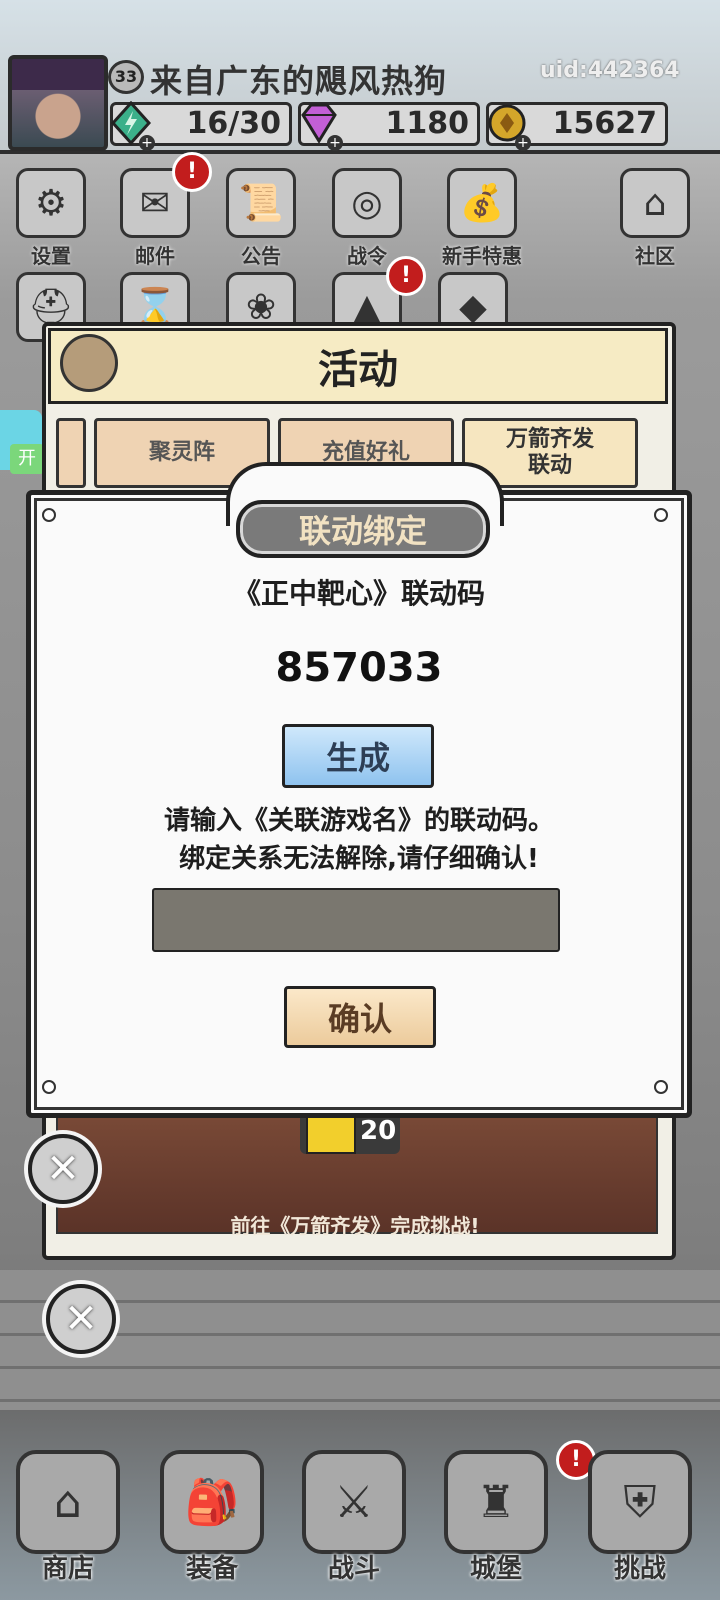 This screenshot has height=1600, width=720. Describe the element at coordinates (655, 256) in the screenshot. I see `community-label: 社区` at that location.